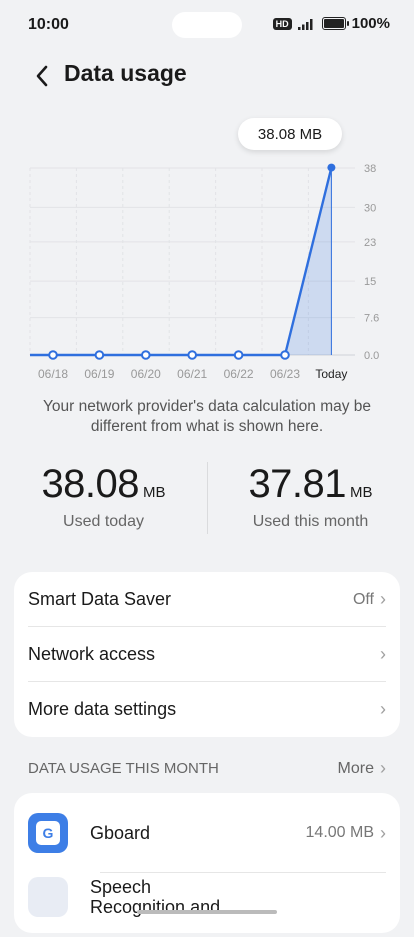 Image resolution: width=414 pixels, height=937 pixels. Describe the element at coordinates (100, 599) in the screenshot. I see `smart-data-saver-label: Smart Data Saver` at that location.